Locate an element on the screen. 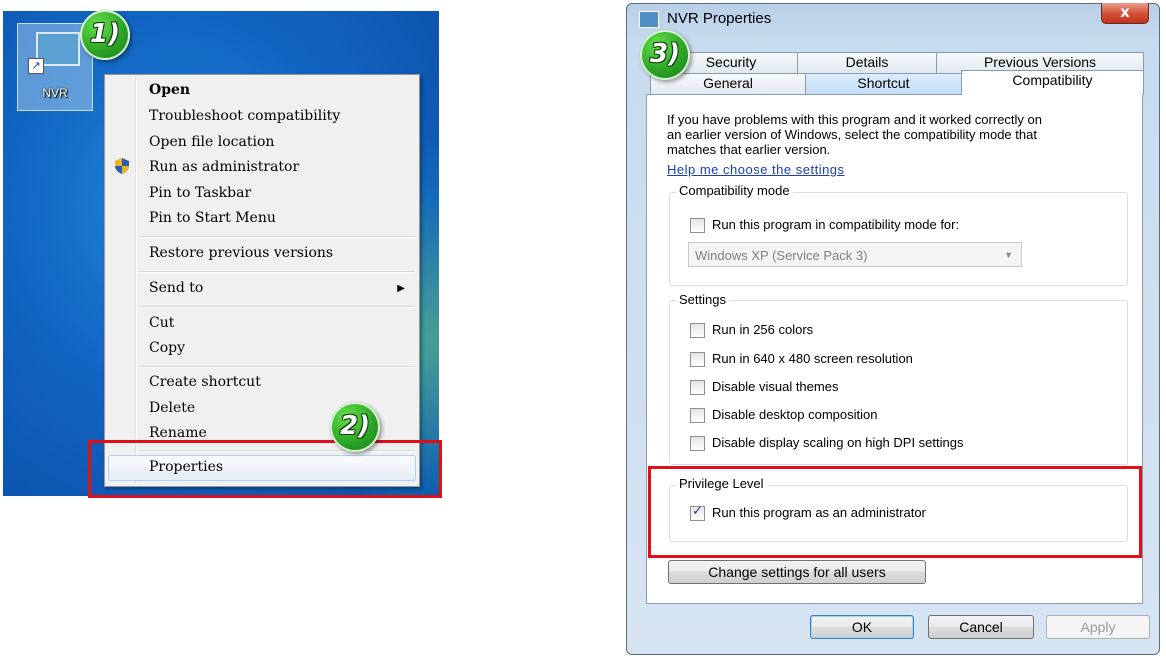 The height and width of the screenshot is (656, 1166). menu-item-pin-to-start-menu: Pin to Start Menu is located at coordinates (212, 218).